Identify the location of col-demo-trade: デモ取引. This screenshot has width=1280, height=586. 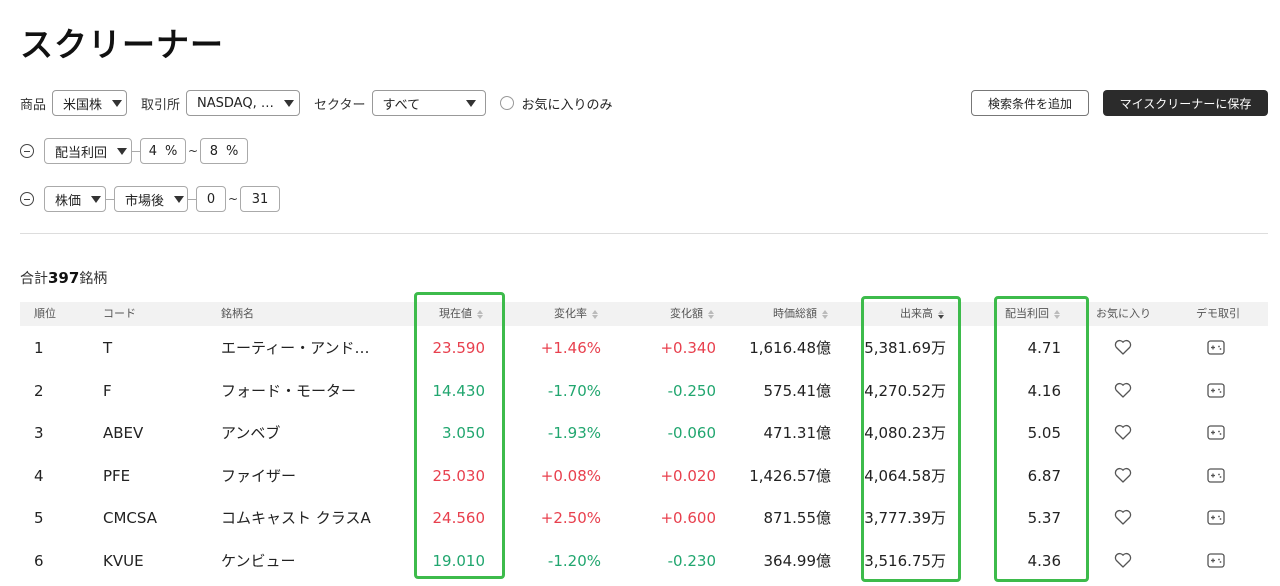
(1218, 313).